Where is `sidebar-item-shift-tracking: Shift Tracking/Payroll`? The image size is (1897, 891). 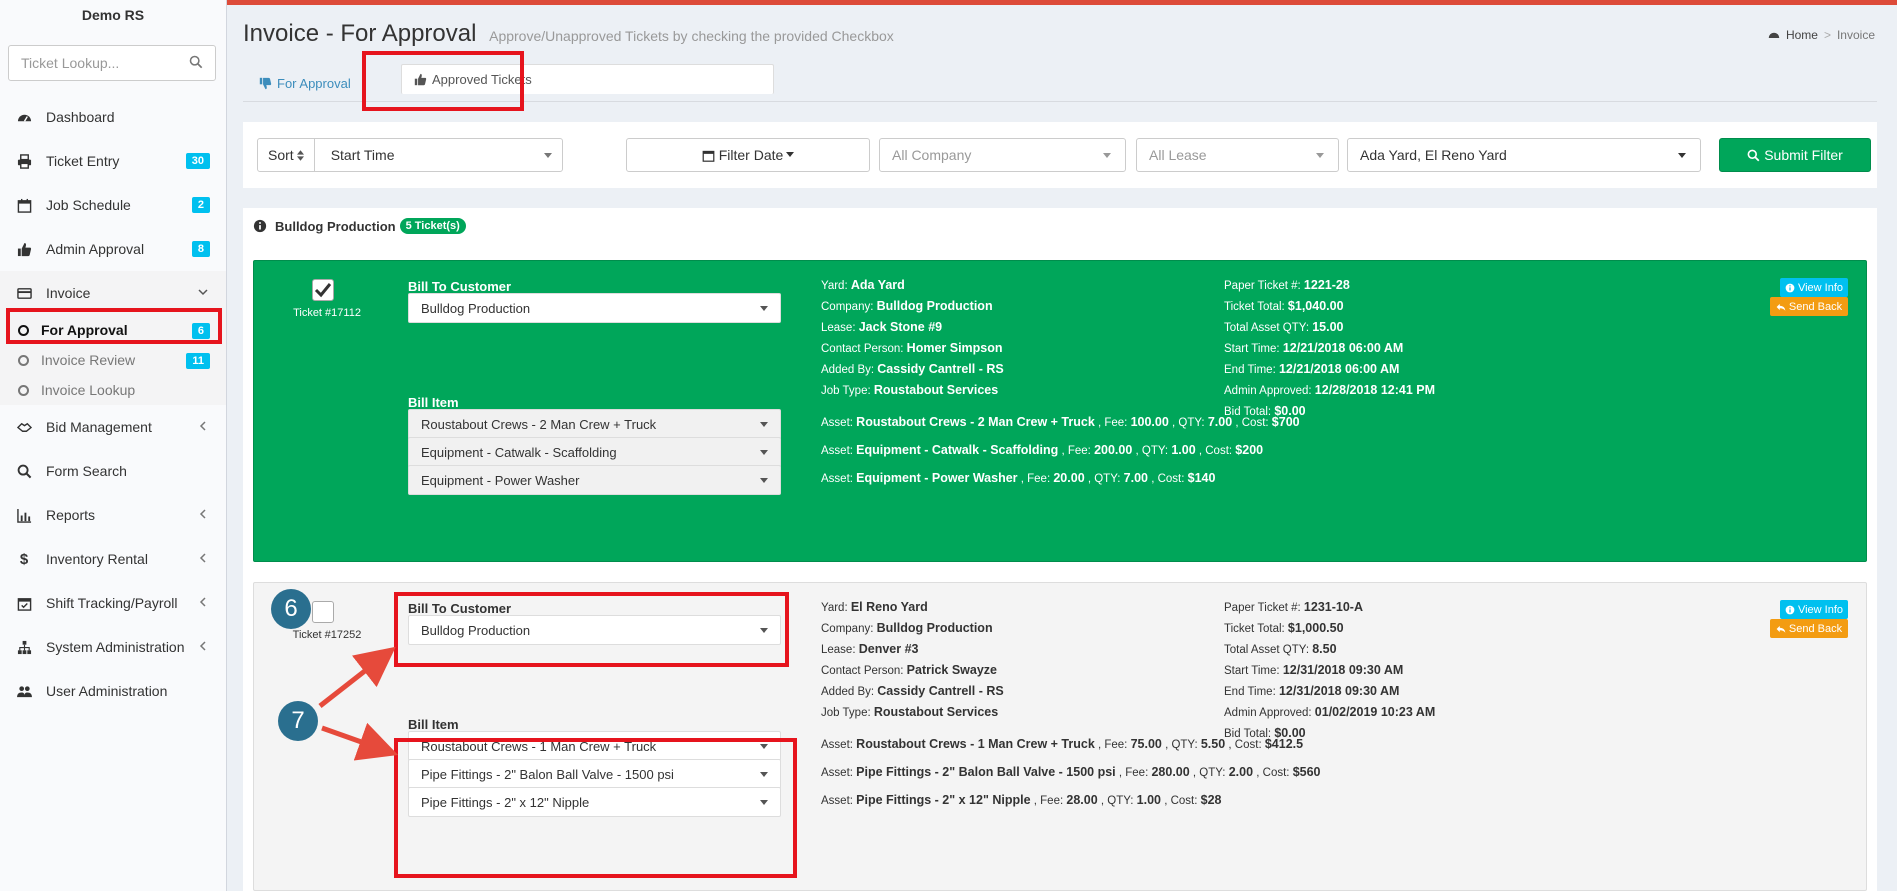 sidebar-item-shift-tracking: Shift Tracking/Payroll is located at coordinates (113, 603).